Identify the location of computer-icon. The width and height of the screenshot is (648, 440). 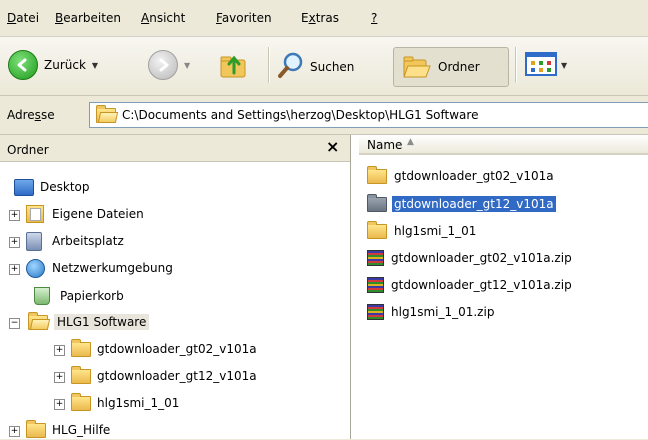
(37, 241).